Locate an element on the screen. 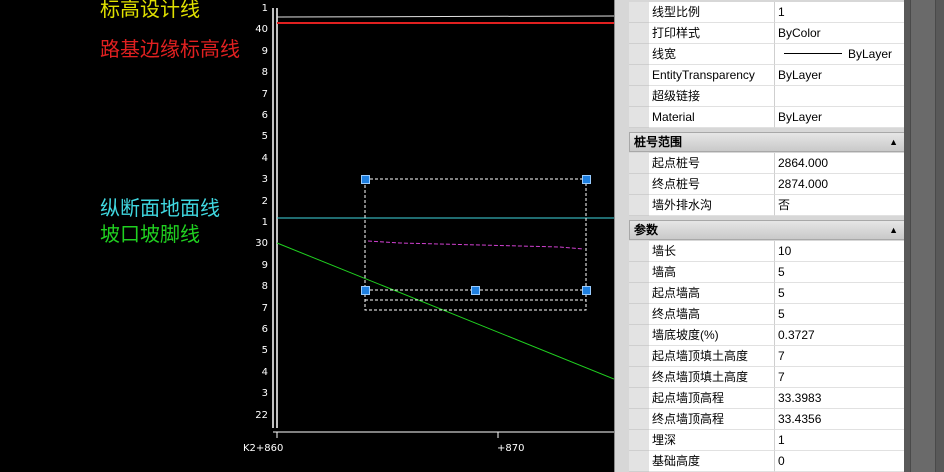  property-row: 终点墙顶高程 33.4356 is located at coordinates (769, 419).